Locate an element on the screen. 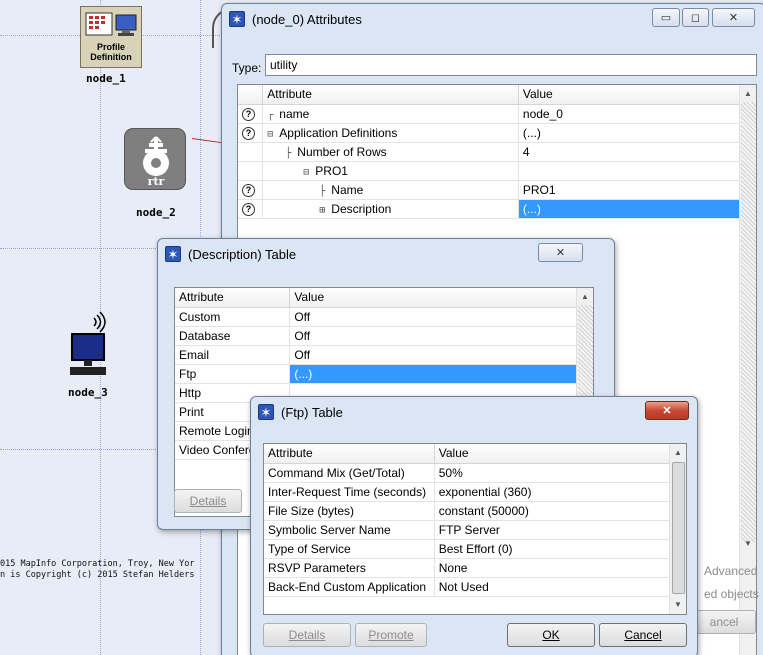 The width and height of the screenshot is (763, 655). attribute-name: Command Mix (Get/Total) is located at coordinates (349, 473).